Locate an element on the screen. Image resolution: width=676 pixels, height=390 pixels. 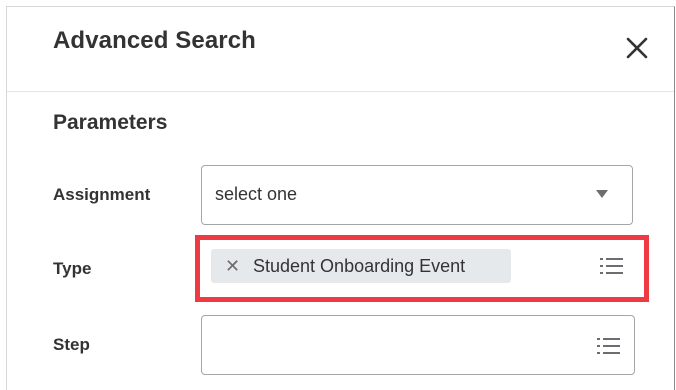
step-multiselect is located at coordinates (418, 345).